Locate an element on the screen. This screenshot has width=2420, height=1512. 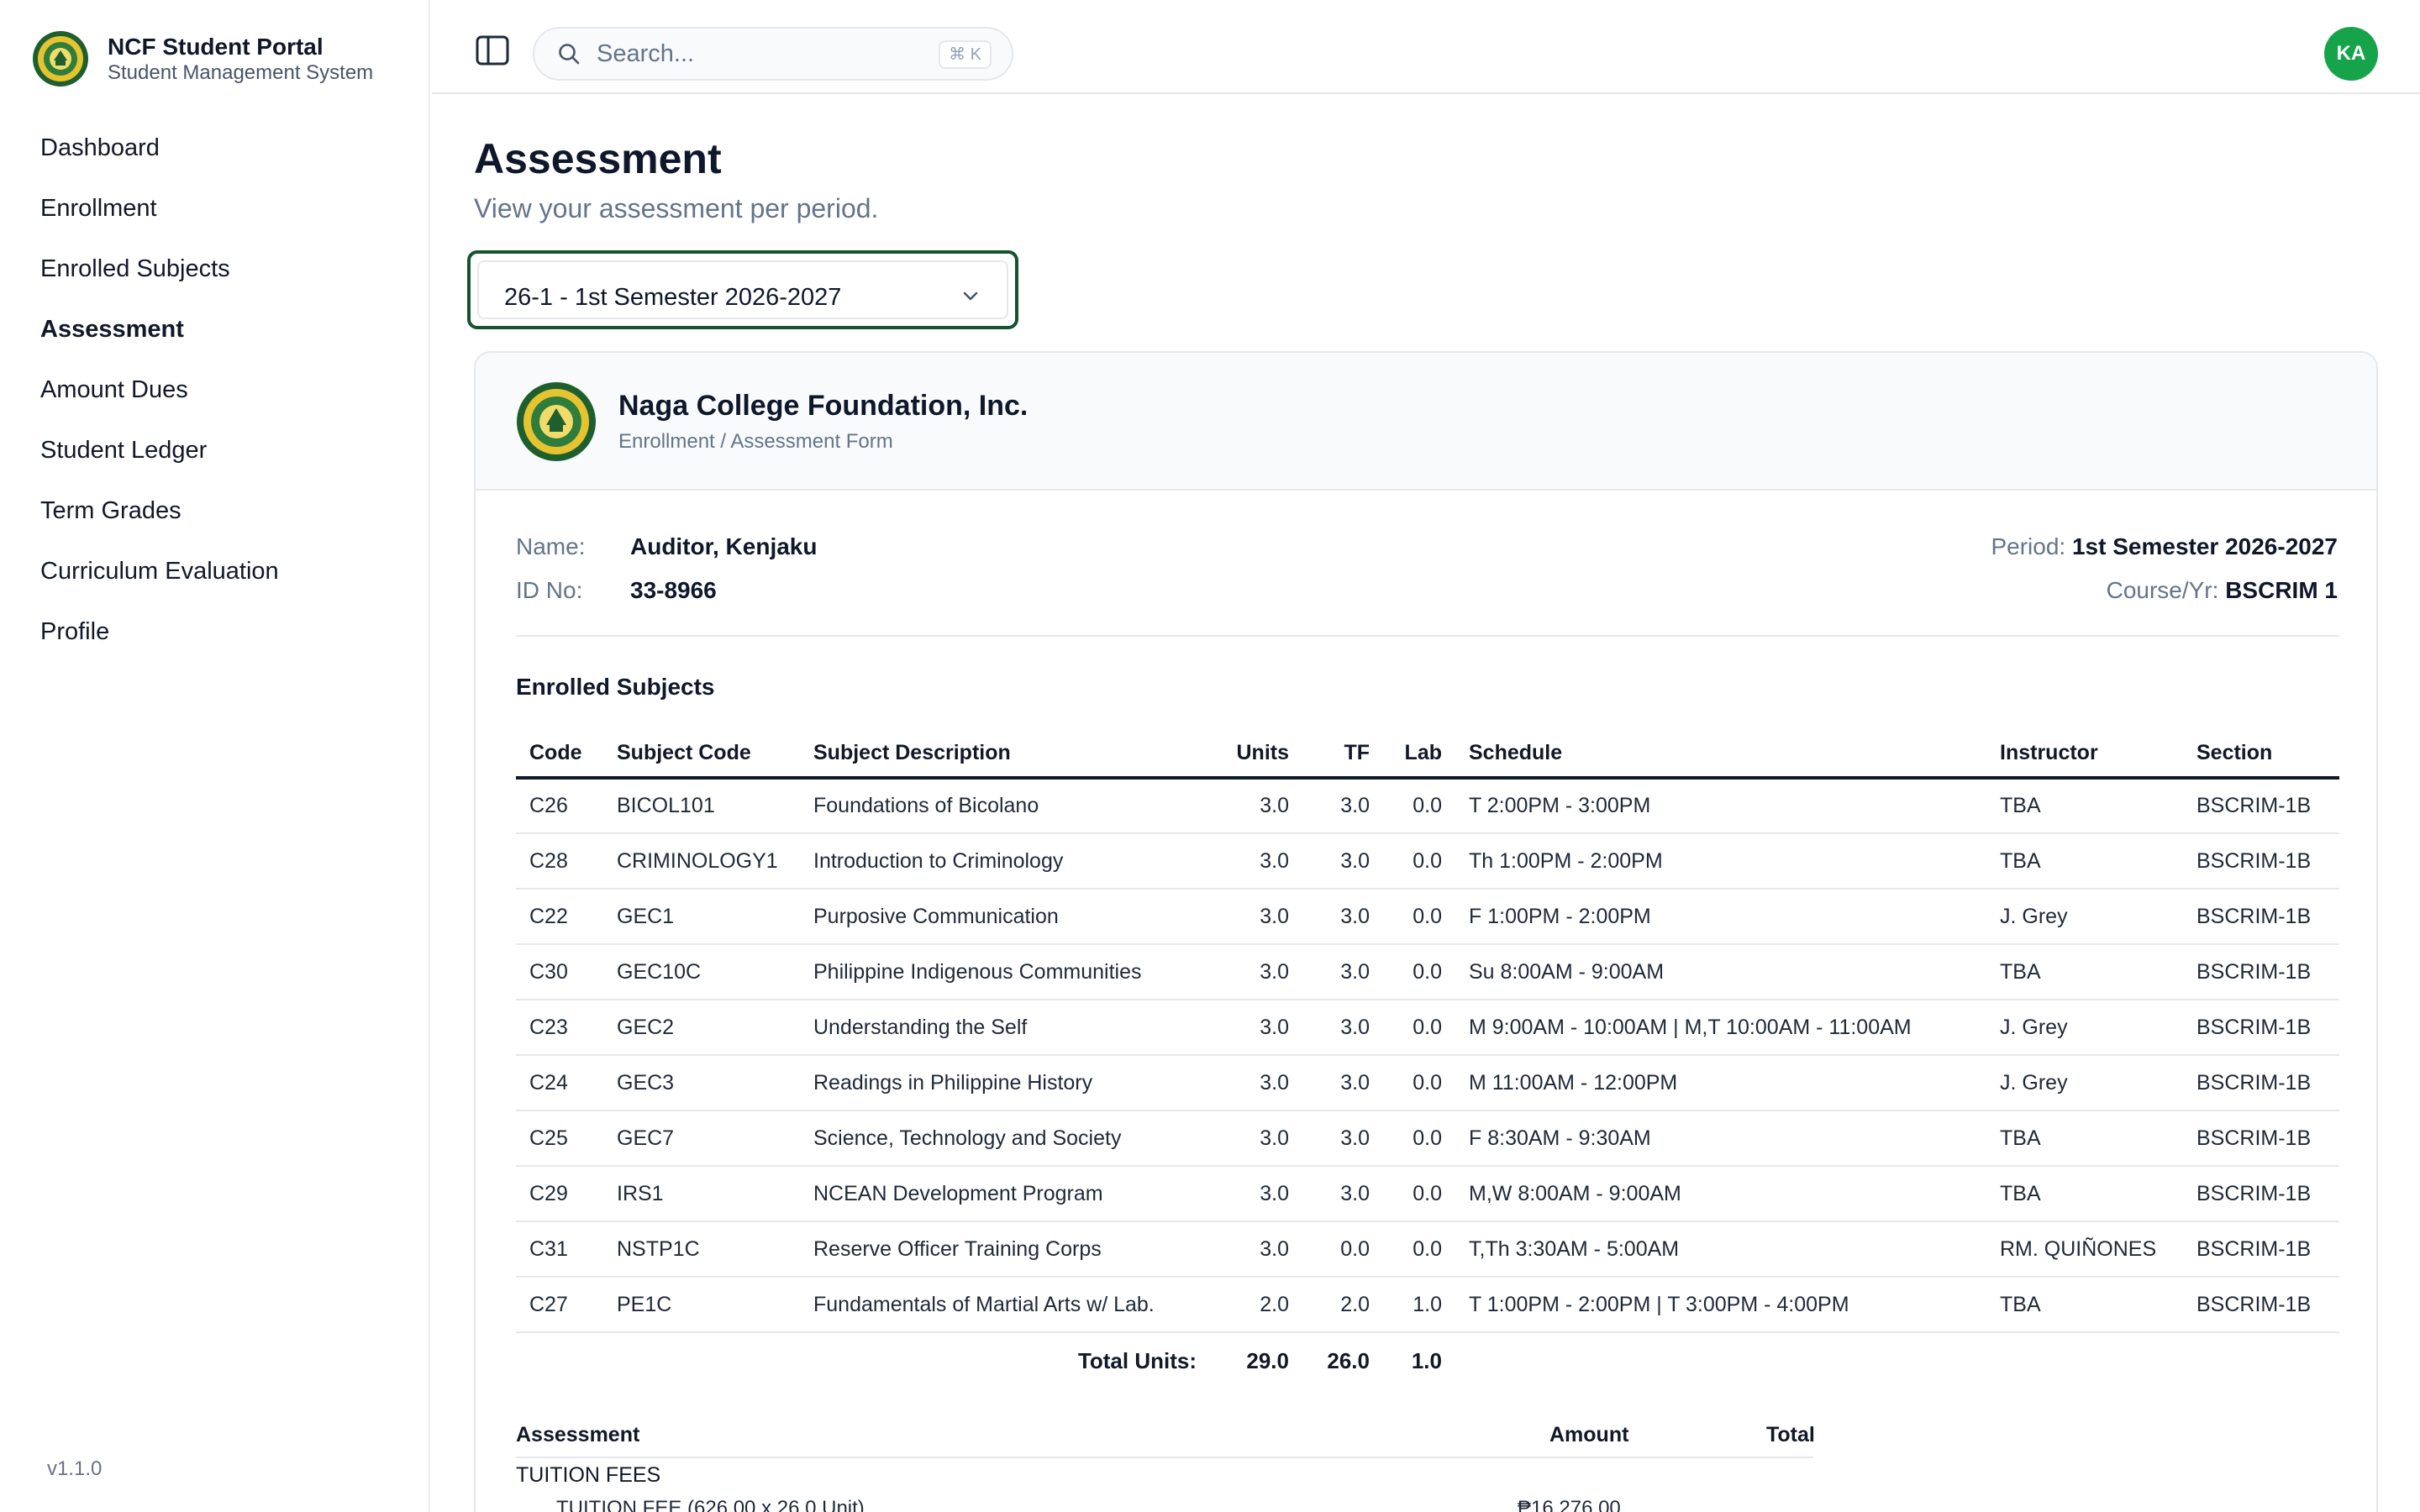
chevron-down-icon is located at coordinates (970, 296).